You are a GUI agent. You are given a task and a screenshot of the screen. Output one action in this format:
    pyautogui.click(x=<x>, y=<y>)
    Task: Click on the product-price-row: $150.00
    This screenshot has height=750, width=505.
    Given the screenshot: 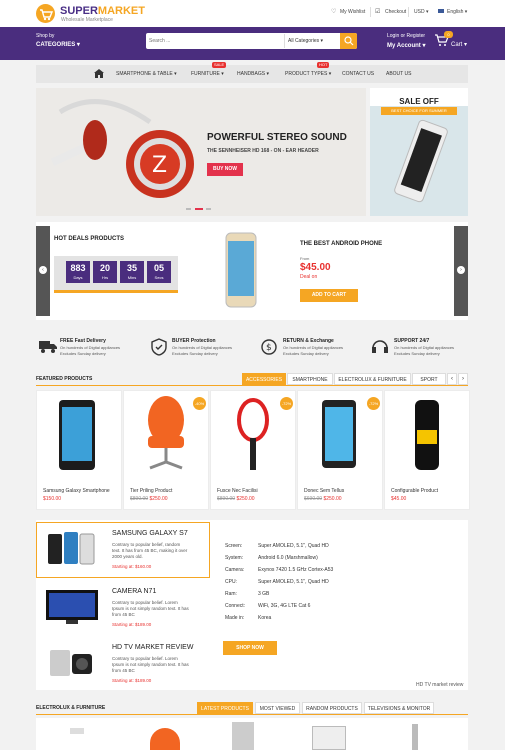 What is the action you would take?
    pyautogui.click(x=52, y=499)
    